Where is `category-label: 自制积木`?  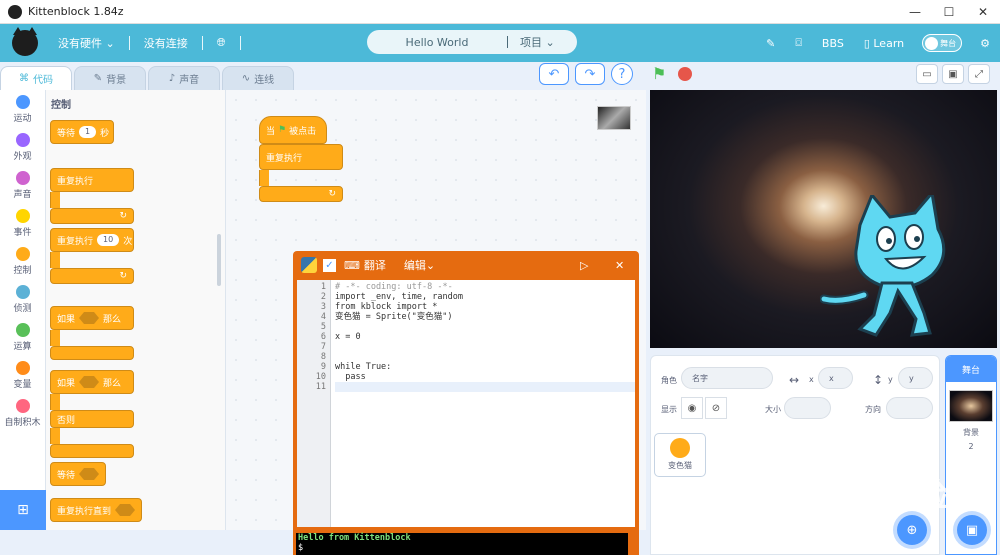
category-label: 自制积木 is located at coordinates (22, 422).